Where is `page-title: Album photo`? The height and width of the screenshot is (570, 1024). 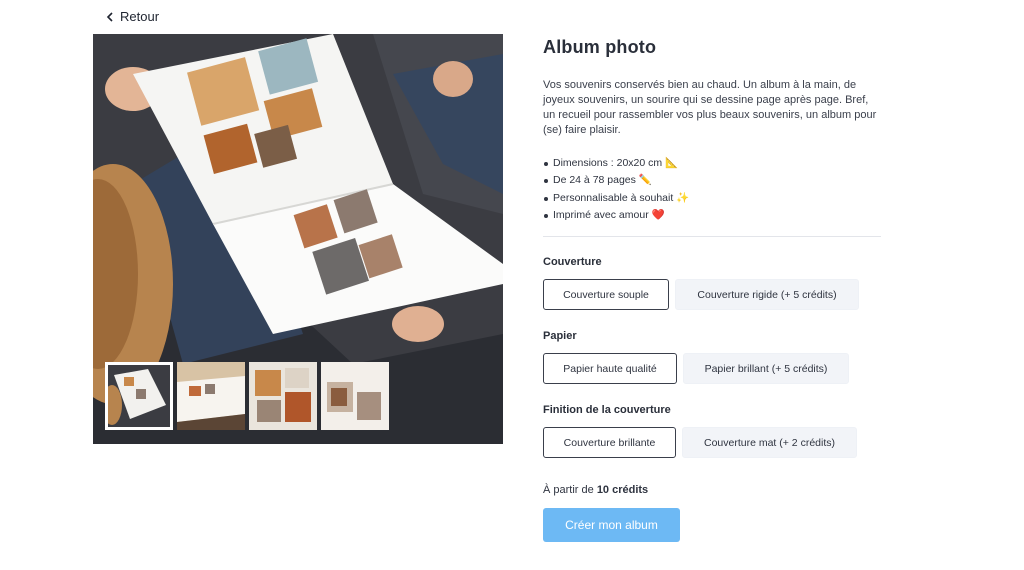
page-title: Album photo is located at coordinates (600, 47).